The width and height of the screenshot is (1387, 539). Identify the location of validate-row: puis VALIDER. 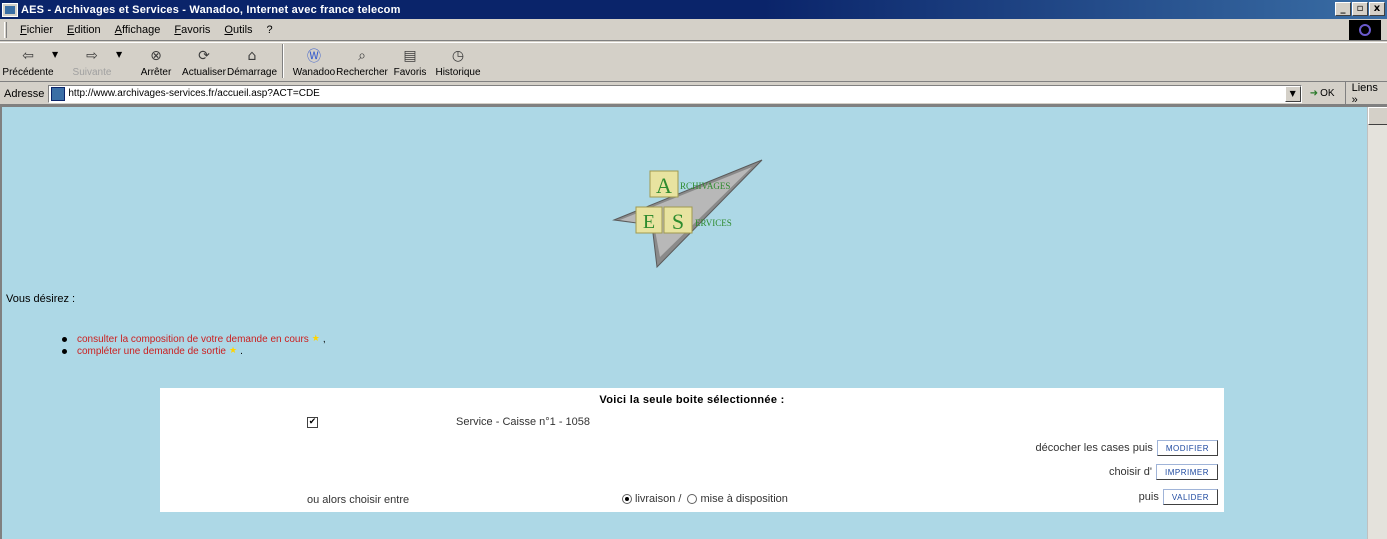
(1178, 497).